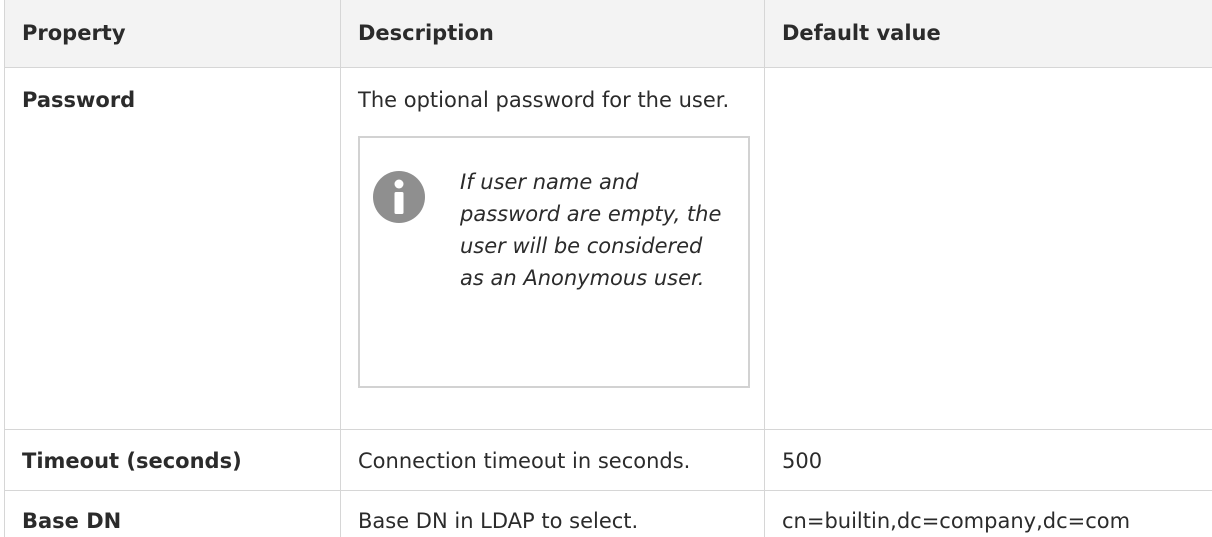 Image resolution: width=1212 pixels, height=537 pixels. Describe the element at coordinates (399, 197) in the screenshot. I see `info-icon` at that location.